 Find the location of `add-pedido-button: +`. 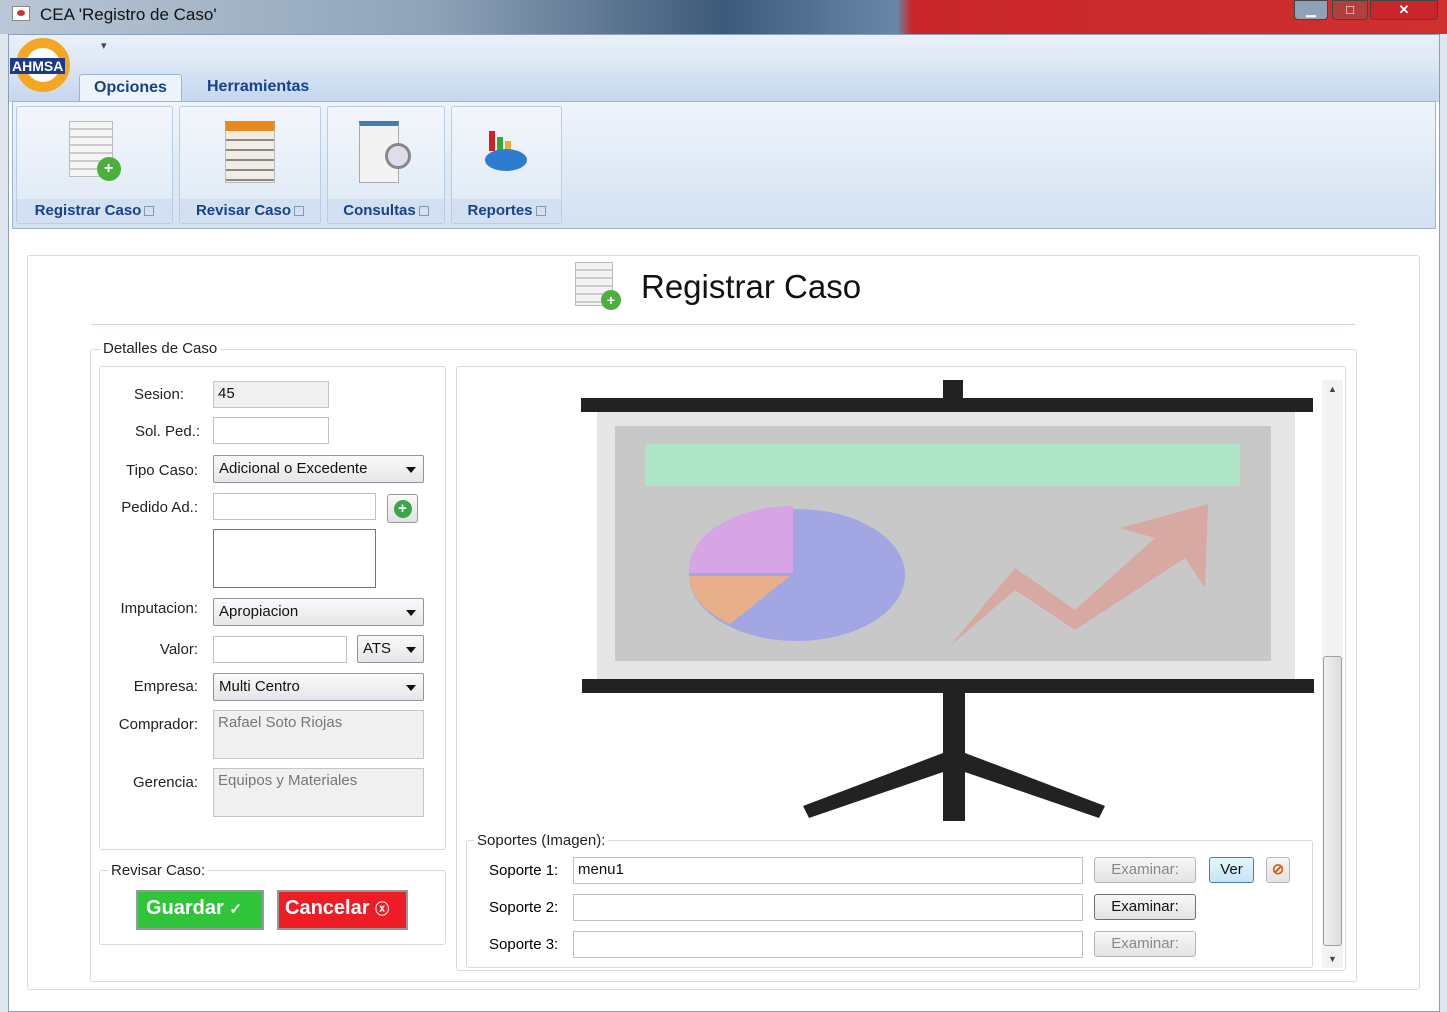

add-pedido-button: + is located at coordinates (402, 508).